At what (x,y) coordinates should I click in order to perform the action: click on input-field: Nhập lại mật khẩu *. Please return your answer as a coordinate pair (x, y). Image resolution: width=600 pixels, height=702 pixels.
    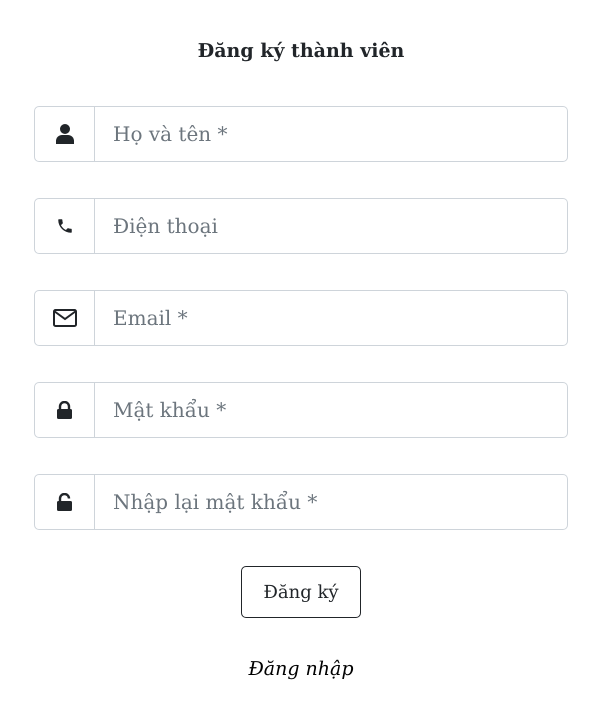
    Looking at the image, I should click on (331, 502).